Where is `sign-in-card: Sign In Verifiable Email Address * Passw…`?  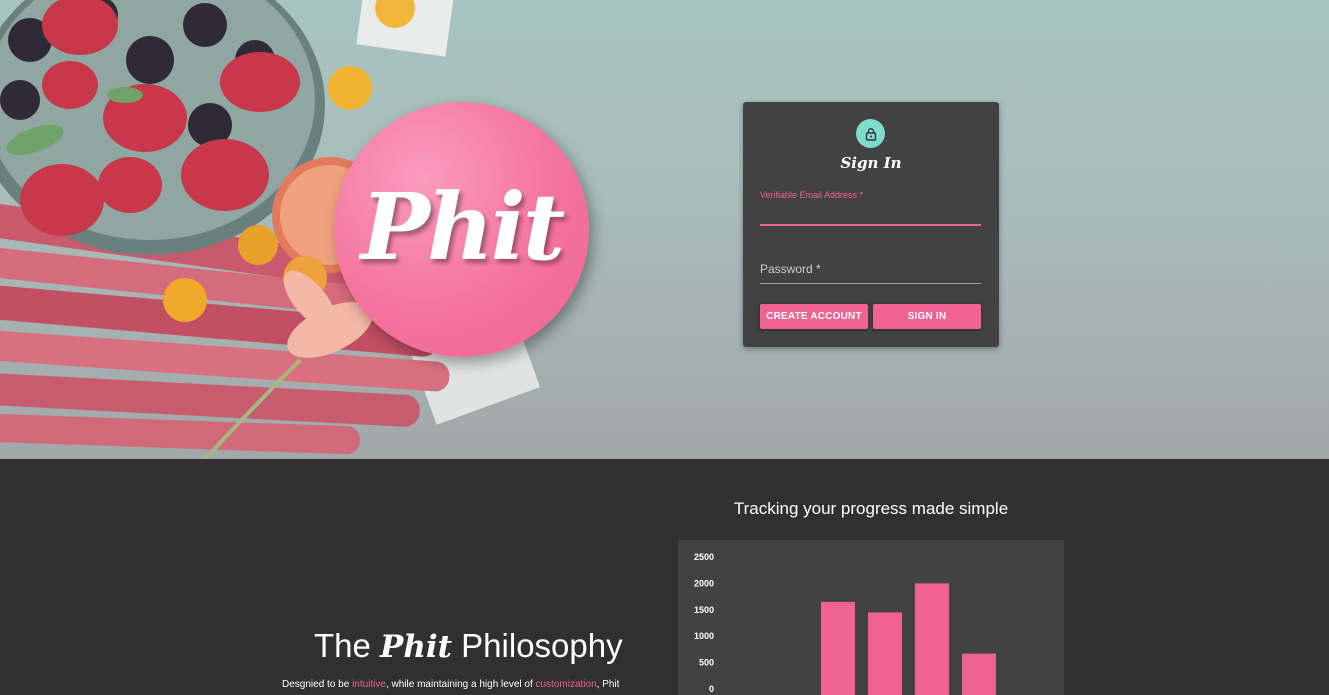 sign-in-card: Sign In Verifiable Email Address * Passw… is located at coordinates (871, 224).